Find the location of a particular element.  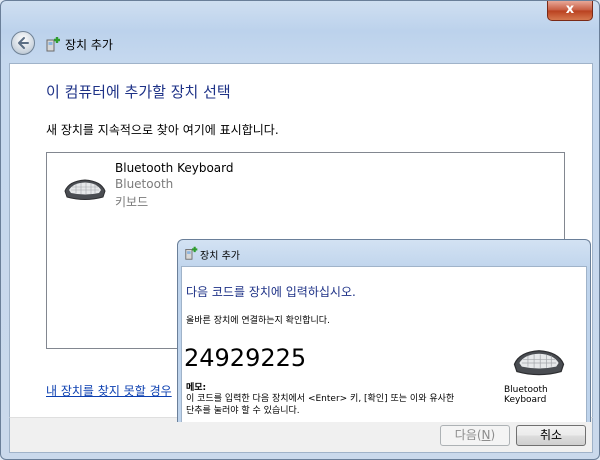

memo-line-2: 단추를 눌러야 할 수 있습니다. is located at coordinates (243, 411).